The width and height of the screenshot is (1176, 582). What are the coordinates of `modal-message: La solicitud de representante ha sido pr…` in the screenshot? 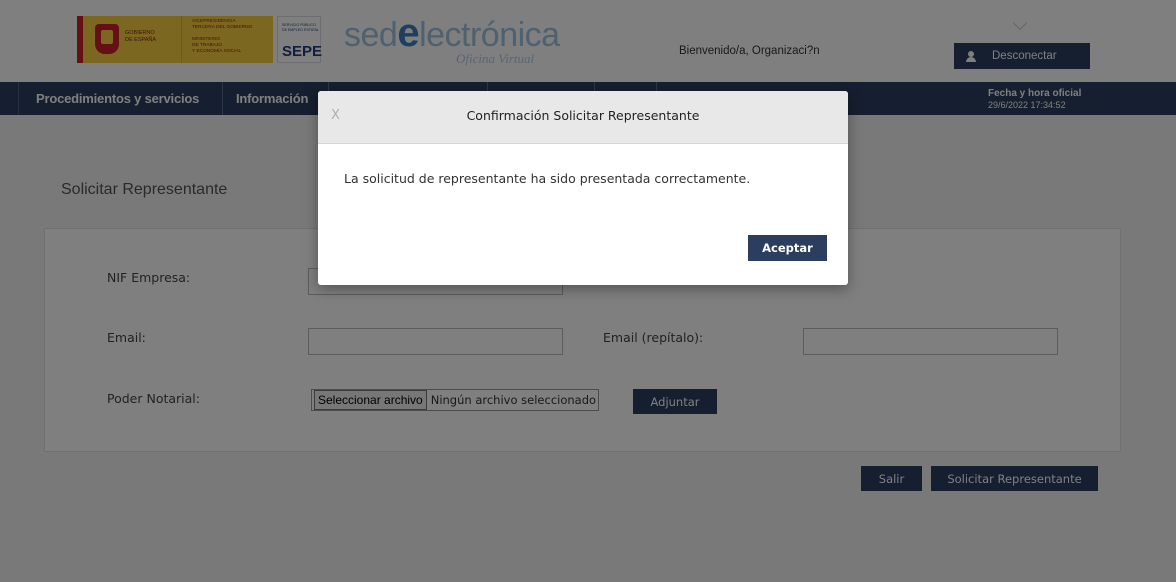 It's located at (547, 178).